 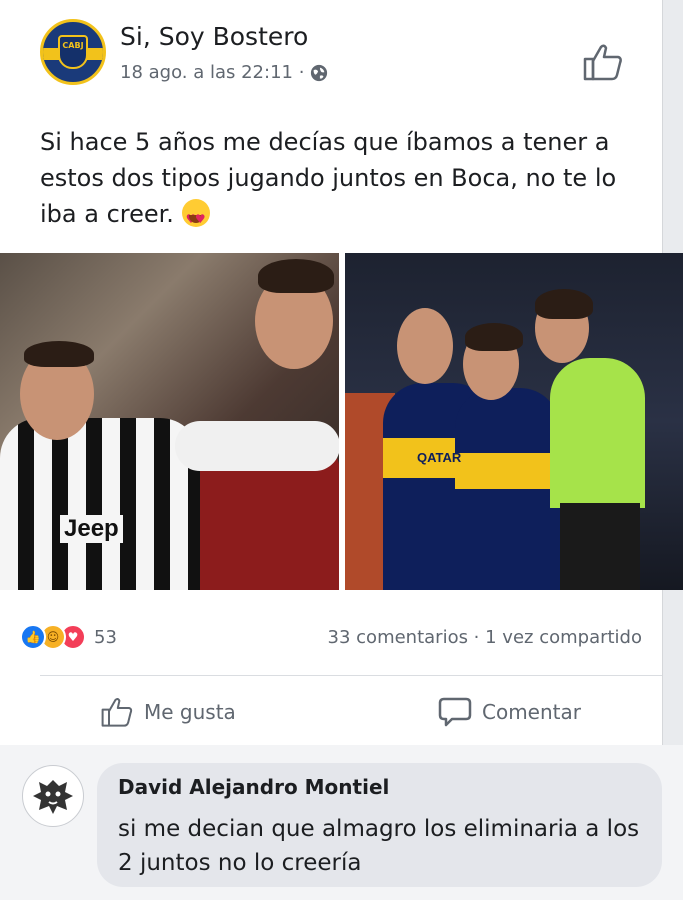 I want to click on photo-hair-referee, so click(x=564, y=304).